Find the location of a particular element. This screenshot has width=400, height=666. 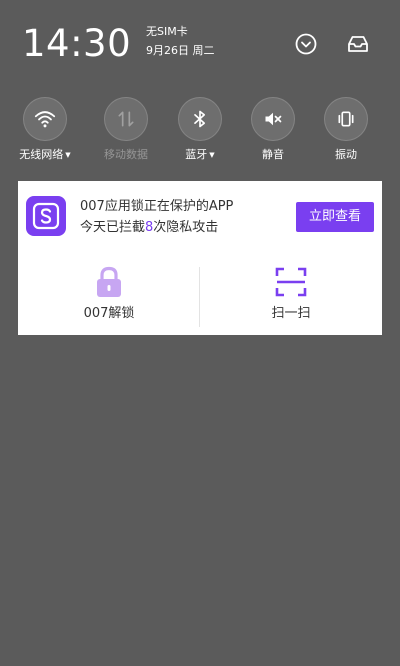

toggle-mobile-data: 移动数据 is located at coordinates (126, 129).